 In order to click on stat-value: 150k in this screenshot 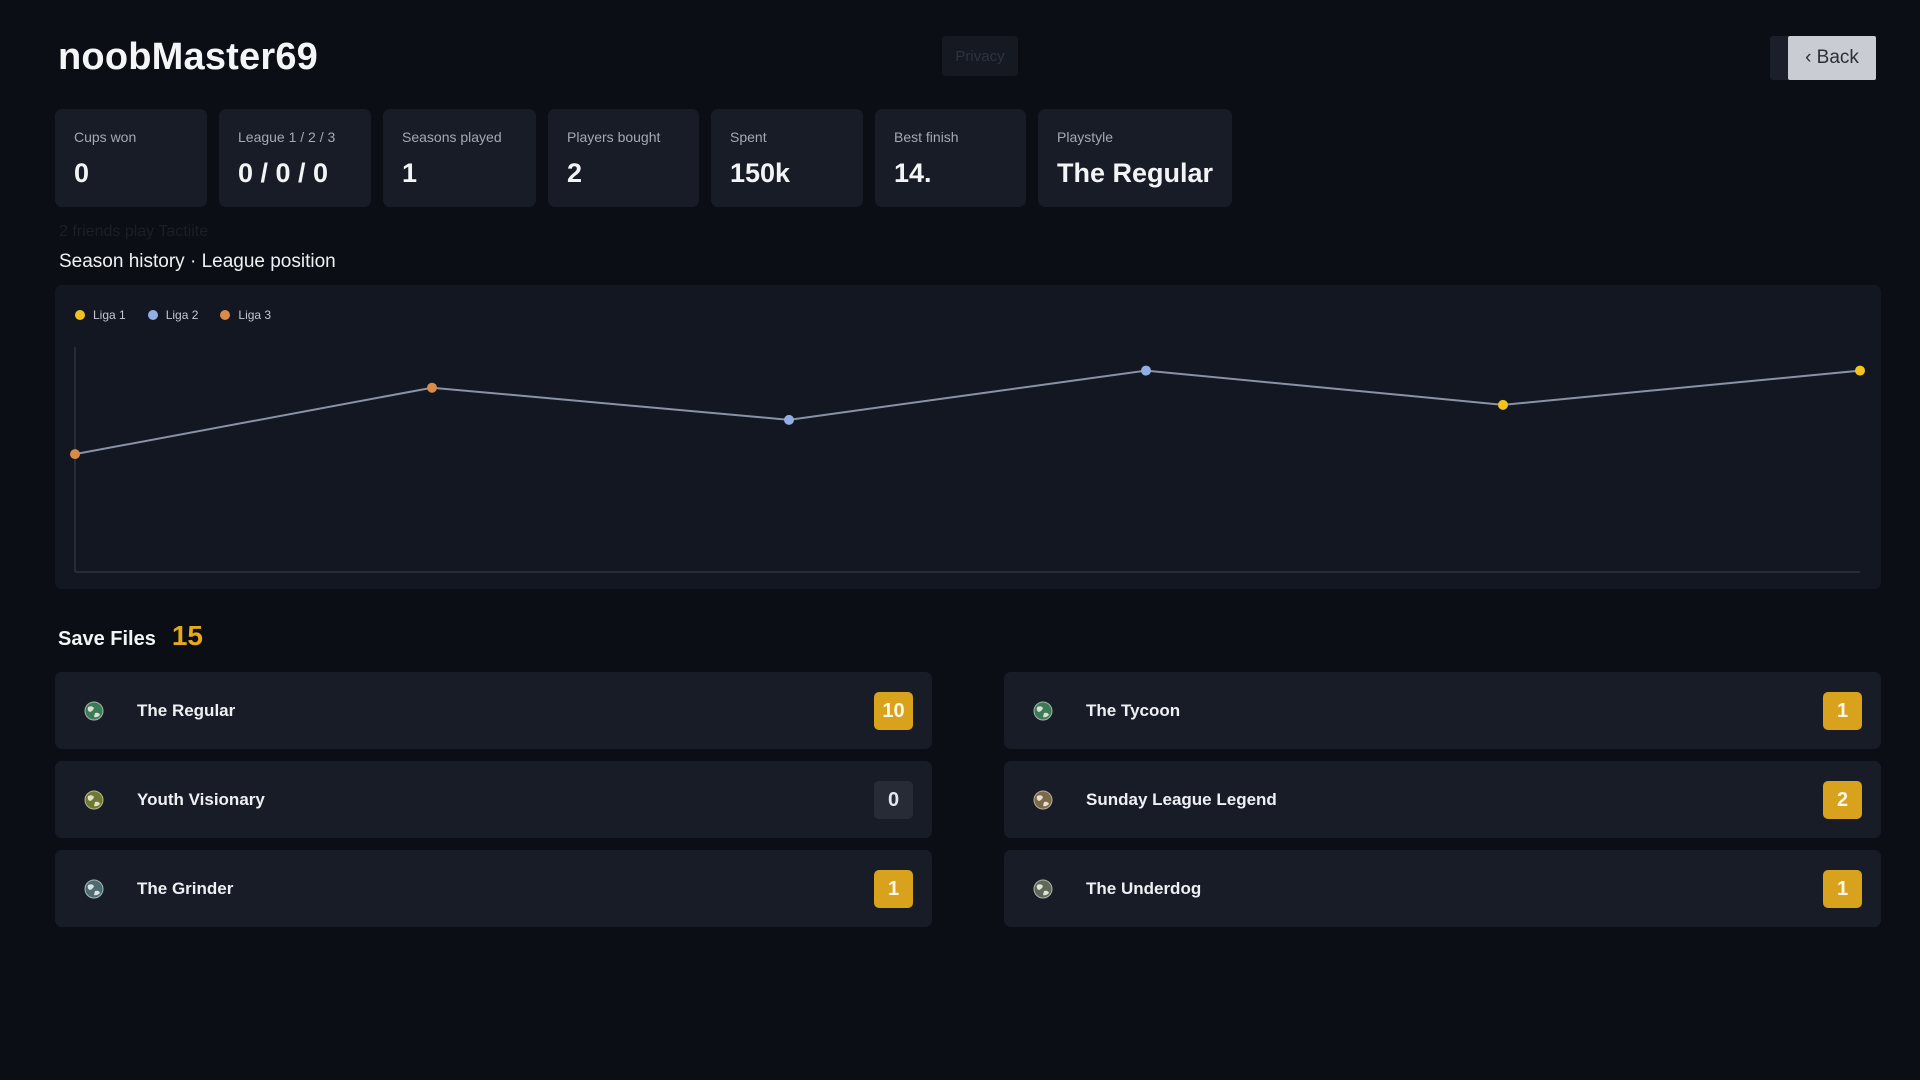, I will do `click(760, 173)`.